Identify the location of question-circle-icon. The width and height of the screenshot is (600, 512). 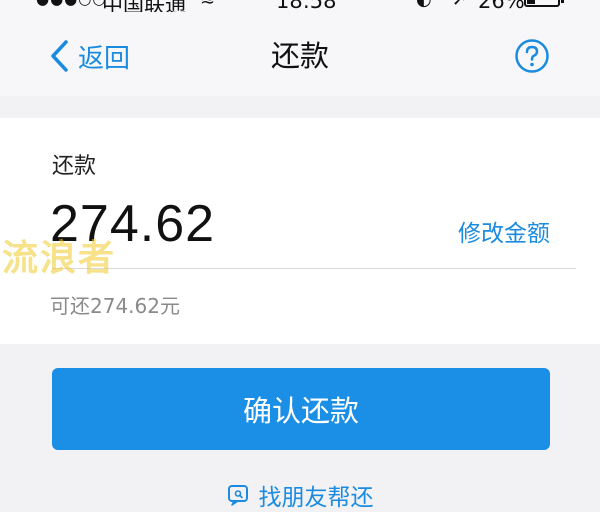
(532, 56).